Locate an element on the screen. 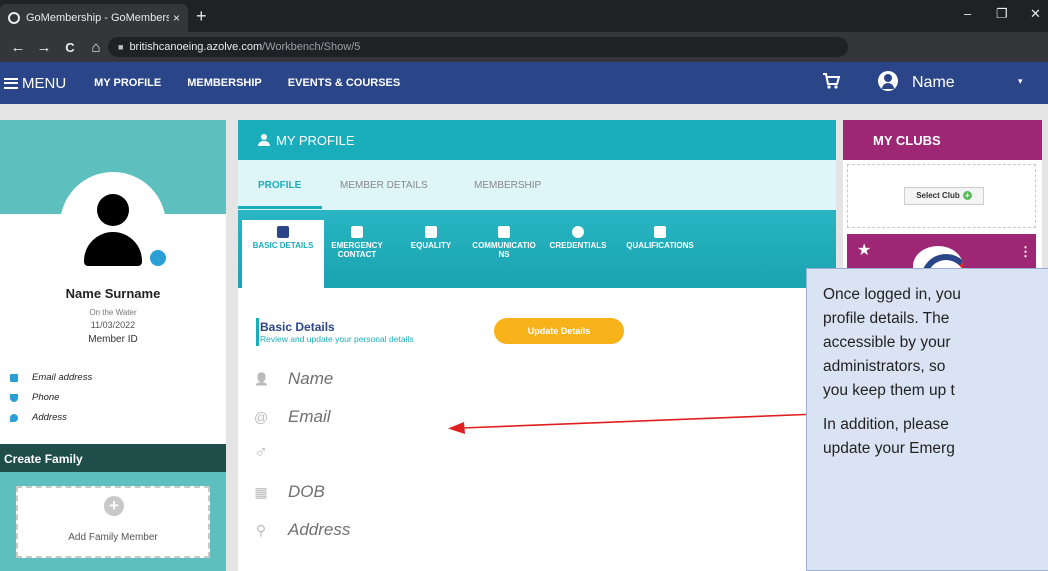  menu-button: MENU is located at coordinates (35, 83).